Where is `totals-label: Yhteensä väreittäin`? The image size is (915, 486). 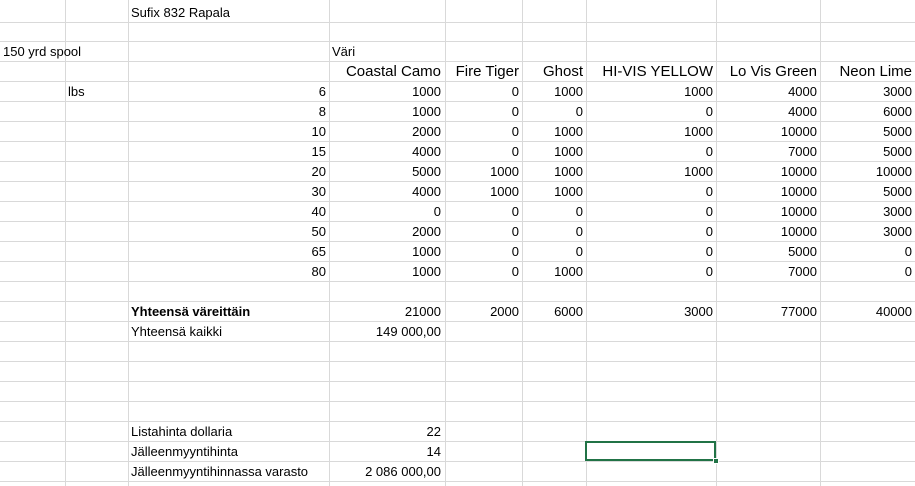
totals-label: Yhteensä väreittäin is located at coordinates (228, 312).